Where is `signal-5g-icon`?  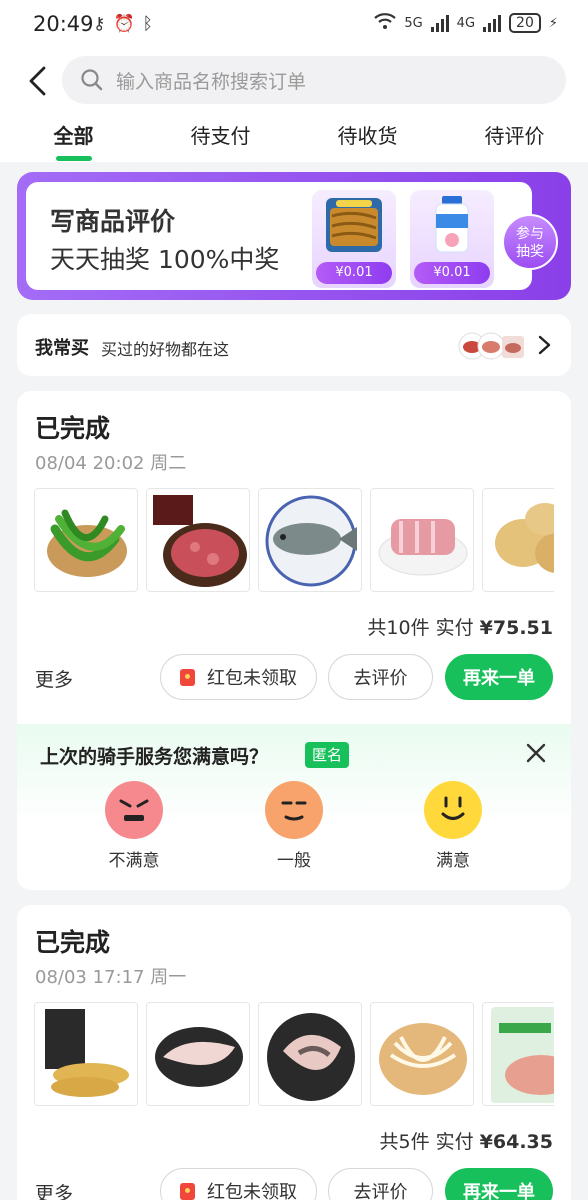
signal-5g-icon is located at coordinates (439, 23).